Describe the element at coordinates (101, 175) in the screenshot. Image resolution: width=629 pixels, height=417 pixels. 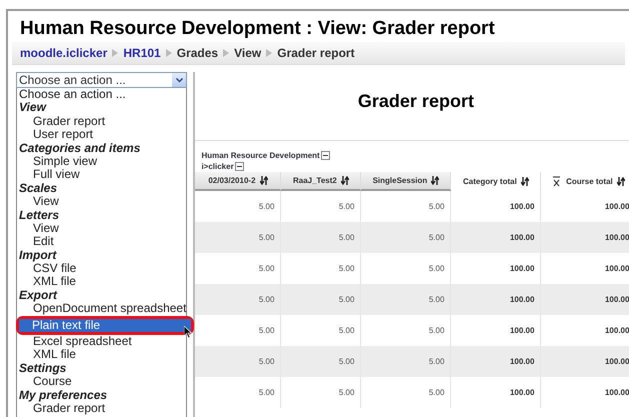
I see `dropdown-option: Full view` at that location.